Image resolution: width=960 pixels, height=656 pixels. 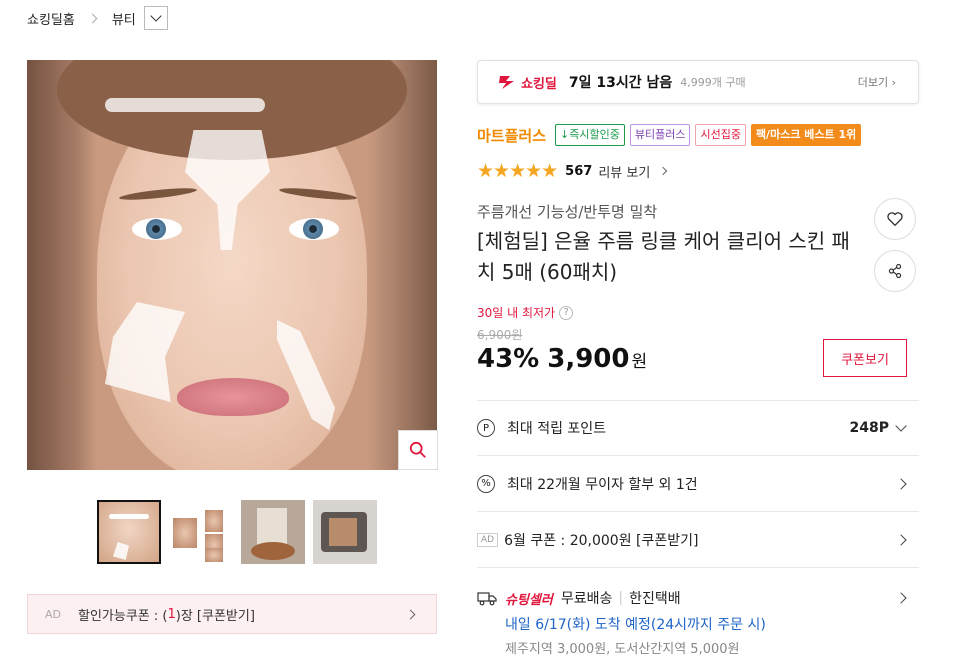 I want to click on deal-time-left: 7일 13시간 남음, so click(x=620, y=83).